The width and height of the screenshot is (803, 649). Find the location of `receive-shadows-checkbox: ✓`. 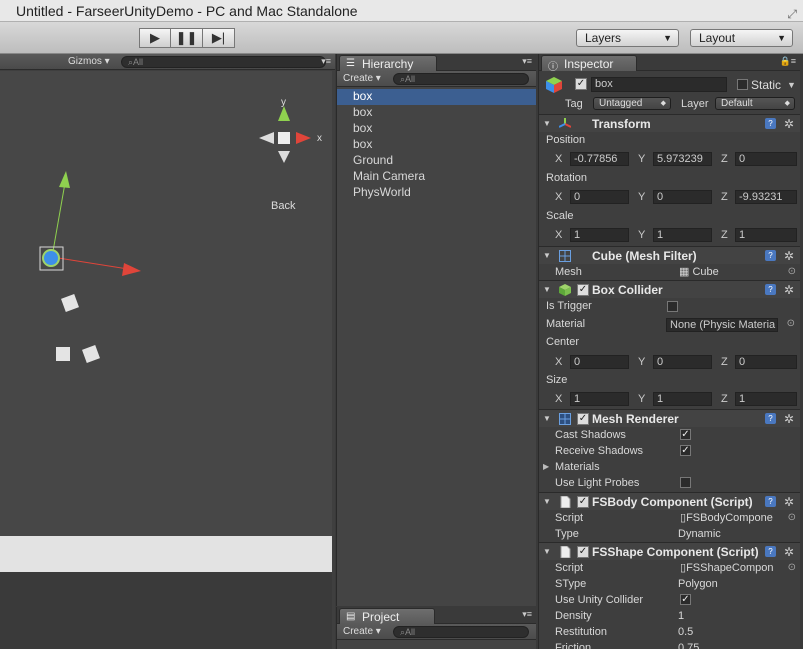

receive-shadows-checkbox: ✓ is located at coordinates (685, 450).